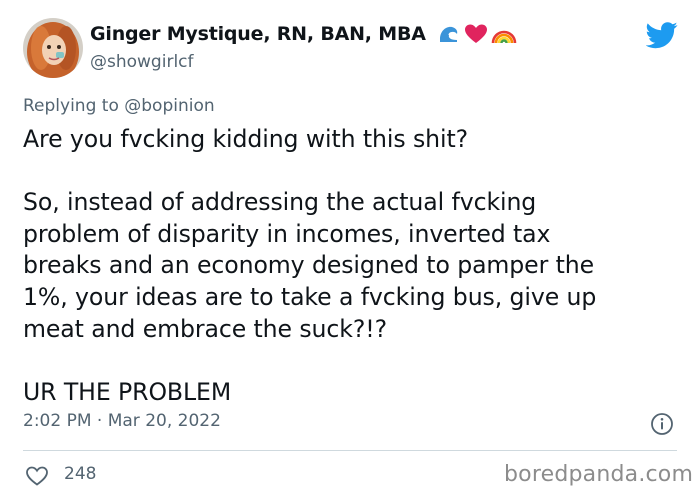  I want to click on replying-to: Replying to @bopinion, so click(119, 106).